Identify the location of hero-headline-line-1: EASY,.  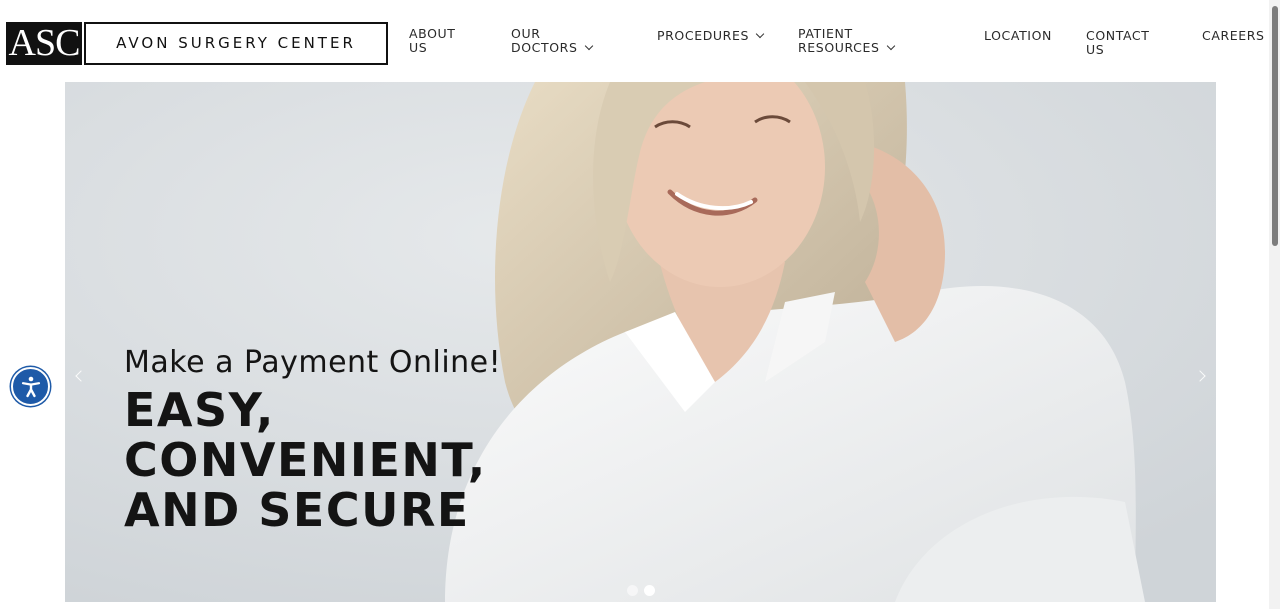
(199, 410).